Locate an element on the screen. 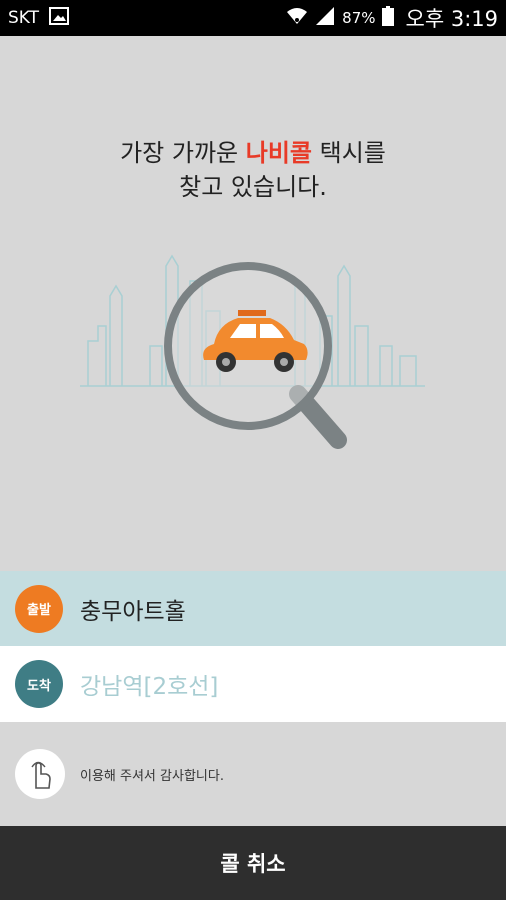 The image size is (506, 900). gallery-icon is located at coordinates (59, 18).